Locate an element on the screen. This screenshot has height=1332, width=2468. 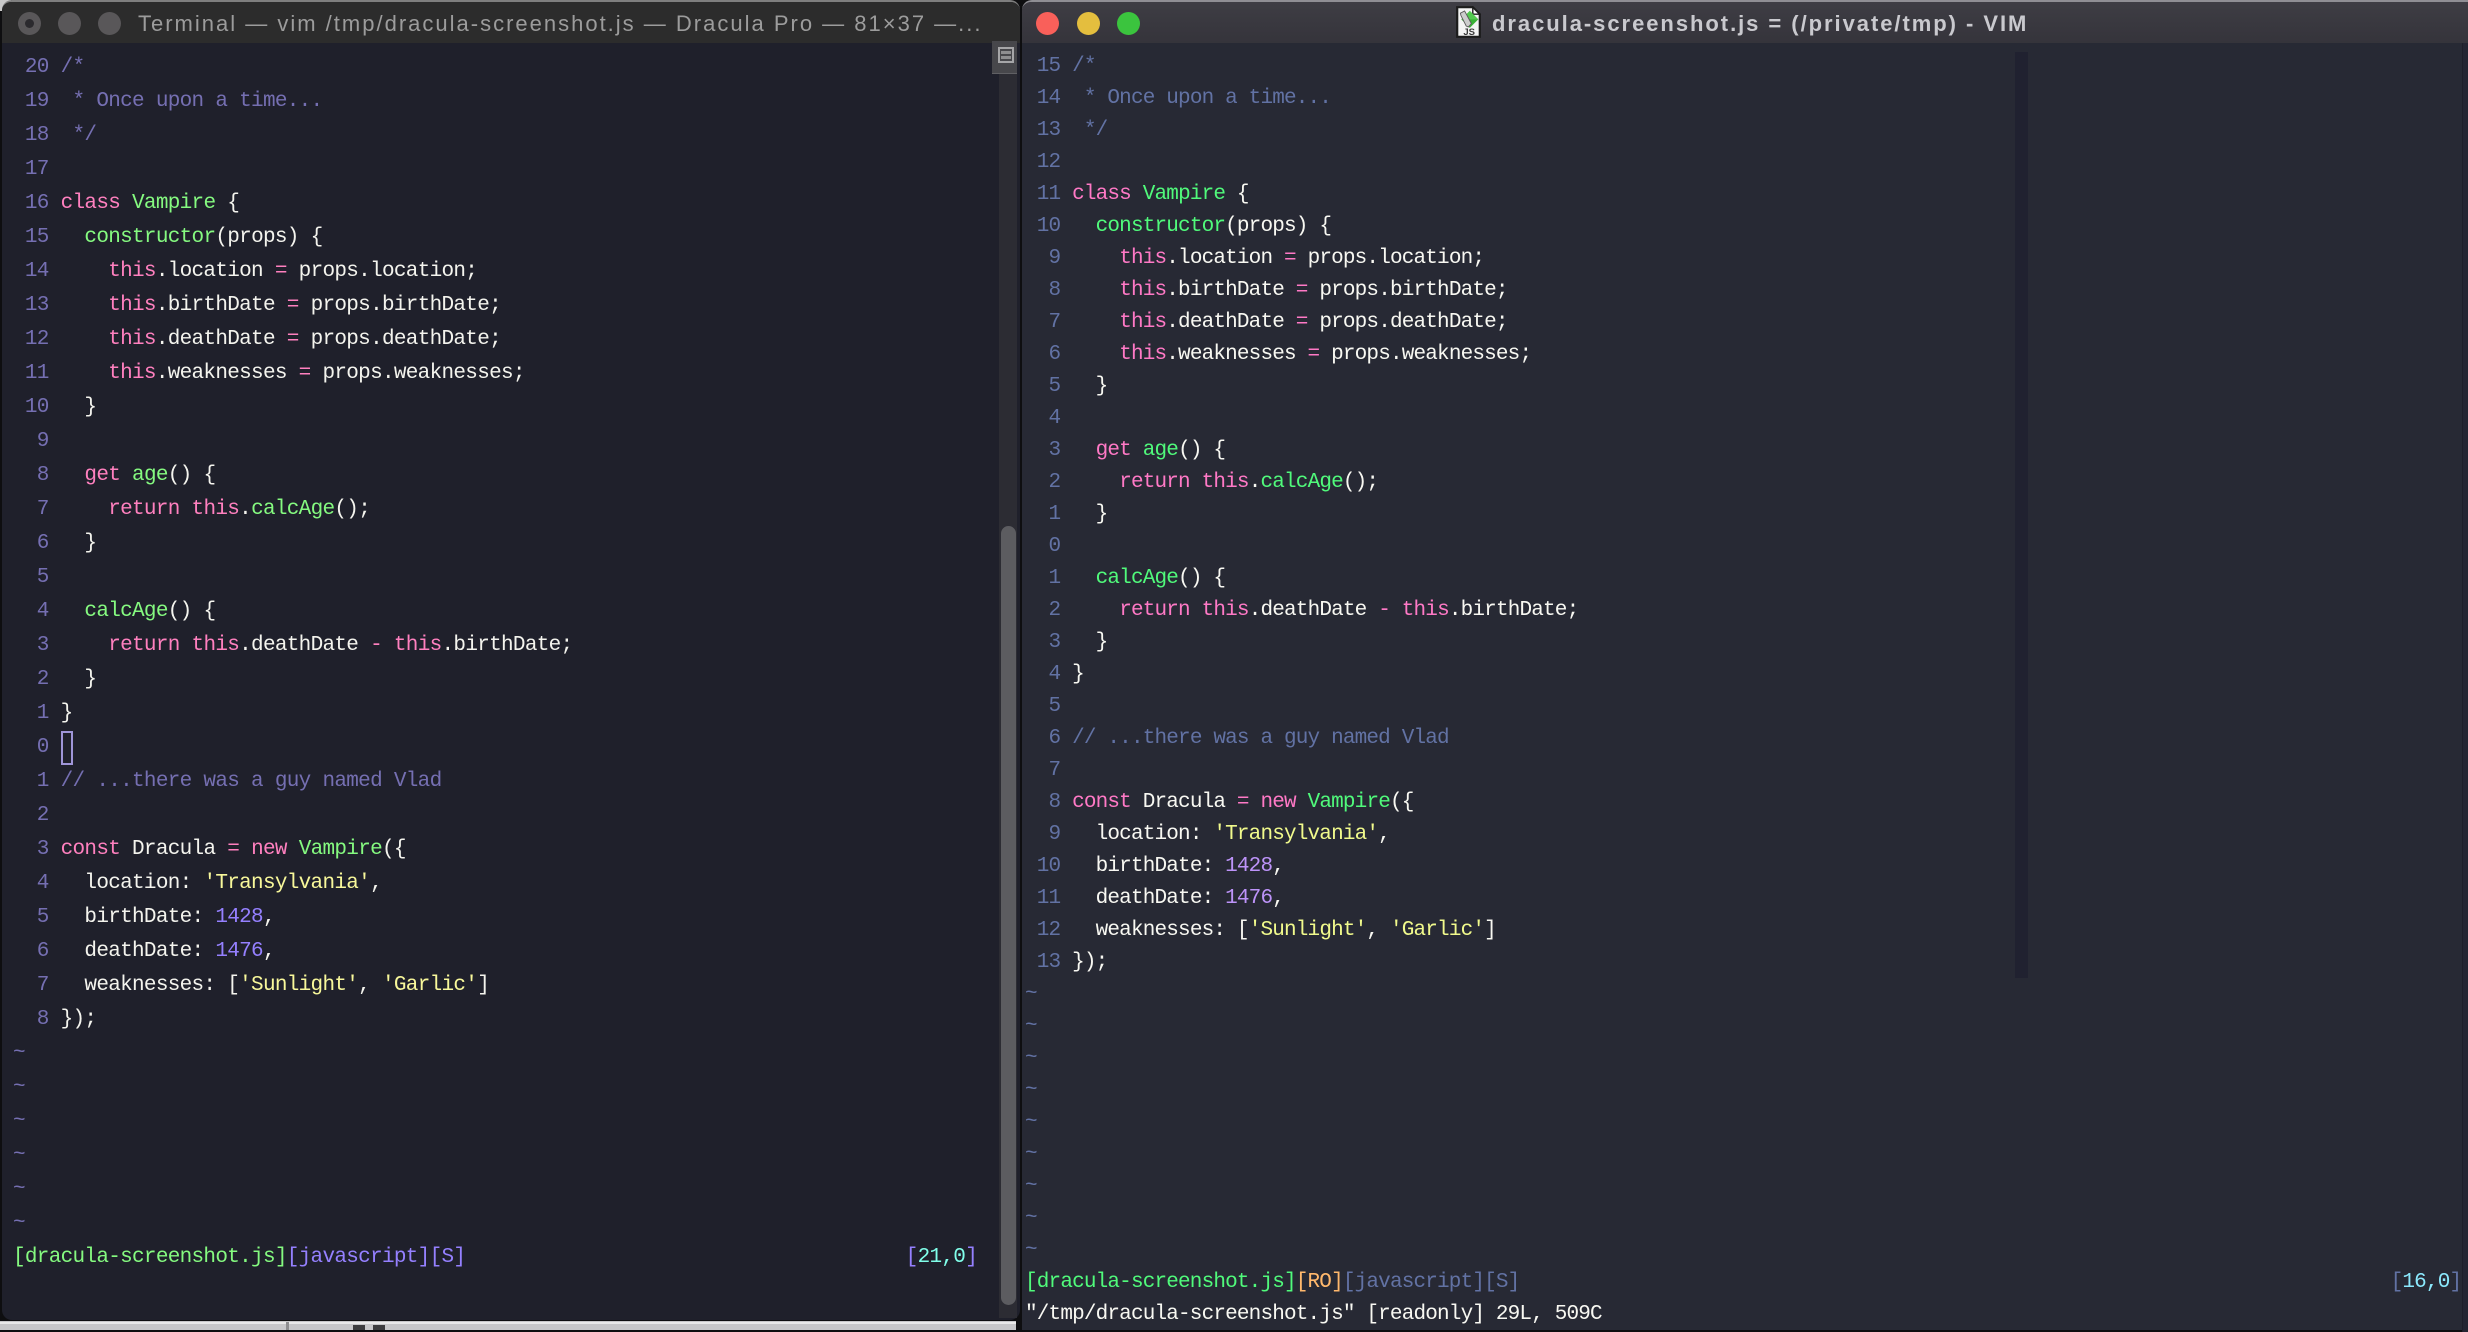
svg-text: JS is located at coordinates (1469, 32).